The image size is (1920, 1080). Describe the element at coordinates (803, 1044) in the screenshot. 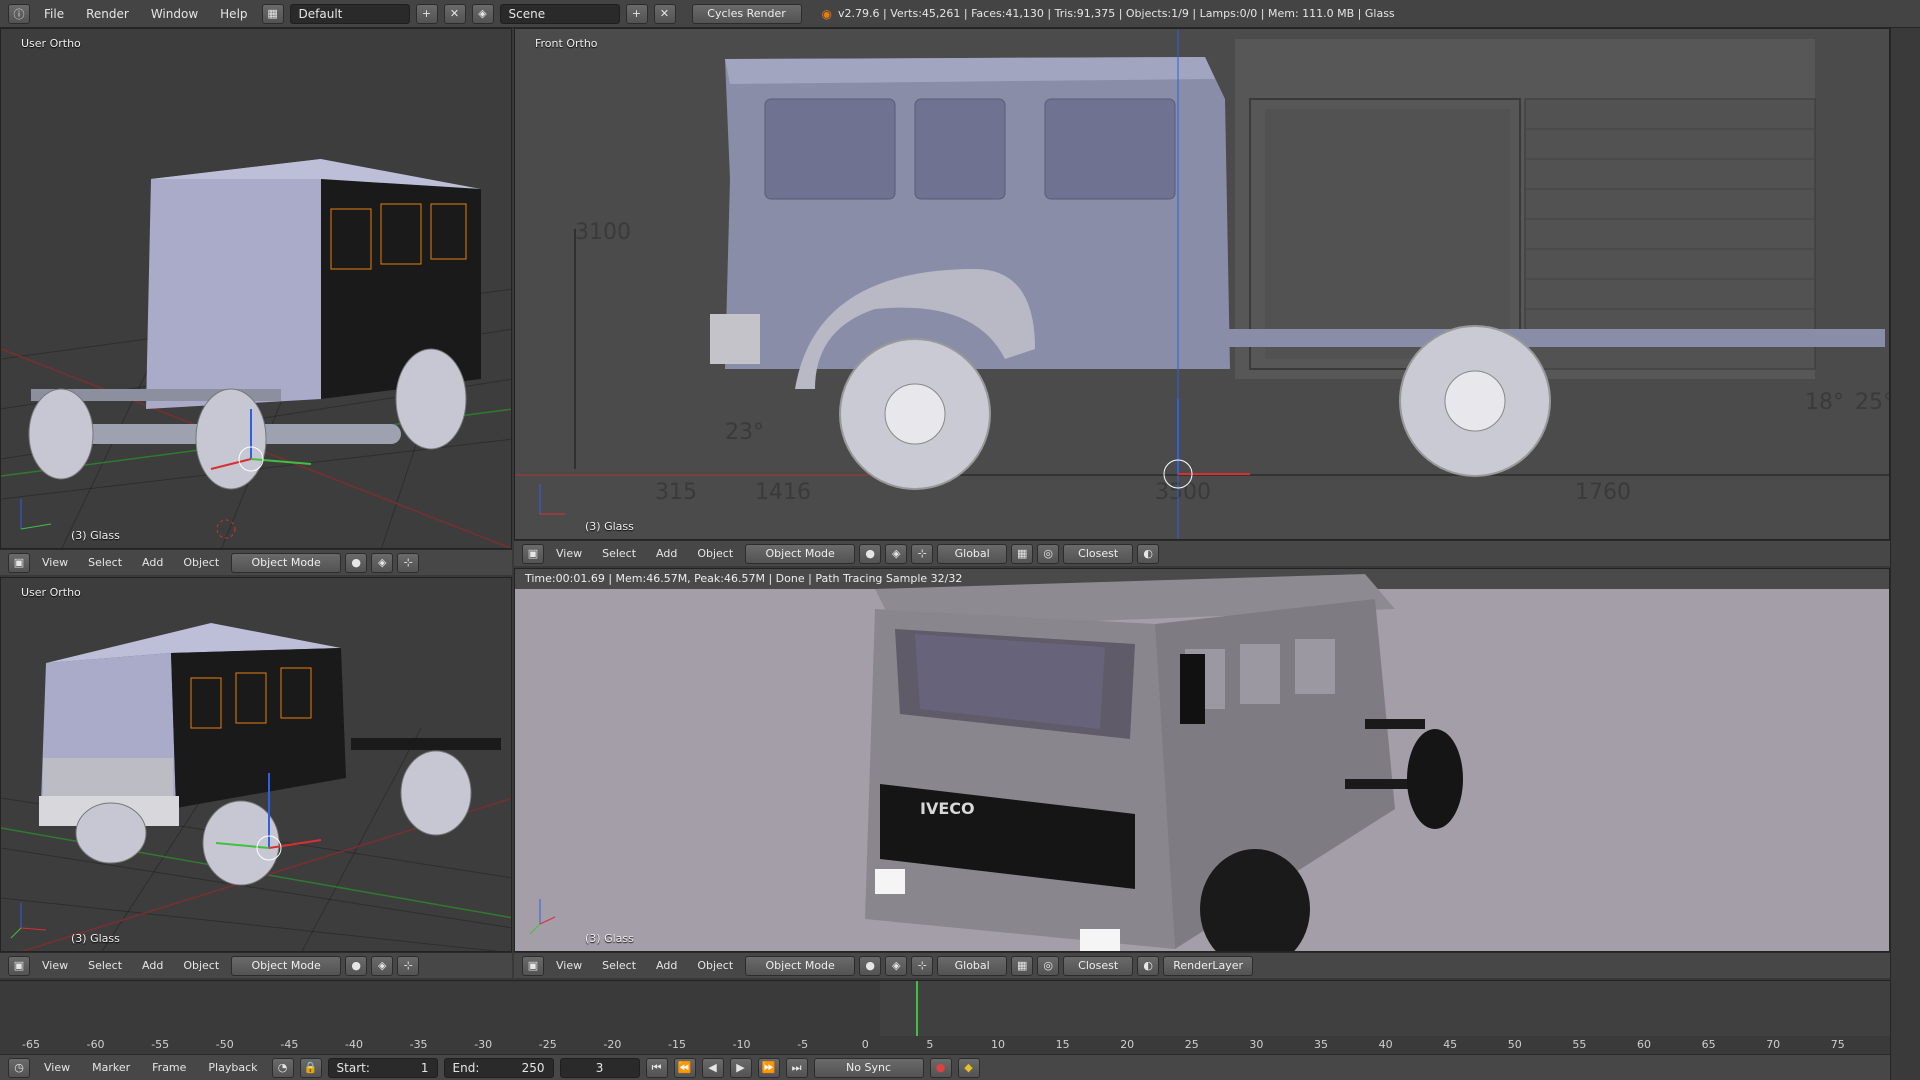

I see `timeline-tick-label: -5` at that location.